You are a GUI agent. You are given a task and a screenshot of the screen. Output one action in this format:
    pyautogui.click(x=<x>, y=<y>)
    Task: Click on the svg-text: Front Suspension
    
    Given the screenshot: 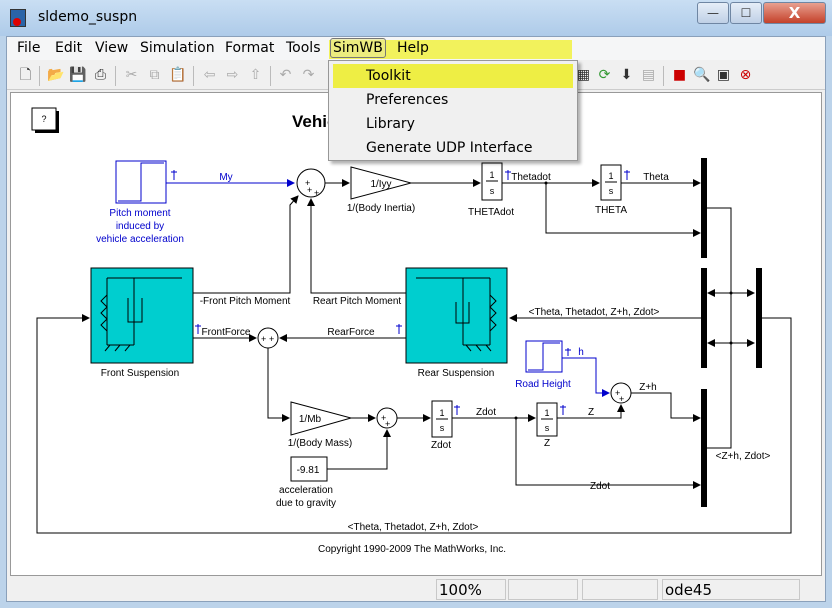 What is the action you would take?
    pyautogui.click(x=140, y=373)
    